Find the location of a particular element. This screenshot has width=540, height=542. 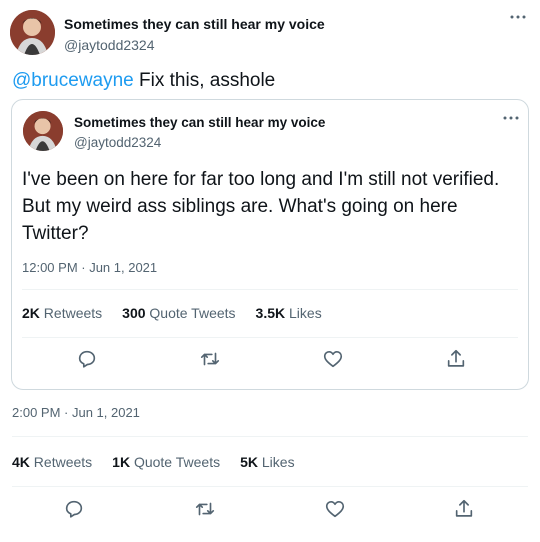

quote-retweet-icon is located at coordinates (210, 359).